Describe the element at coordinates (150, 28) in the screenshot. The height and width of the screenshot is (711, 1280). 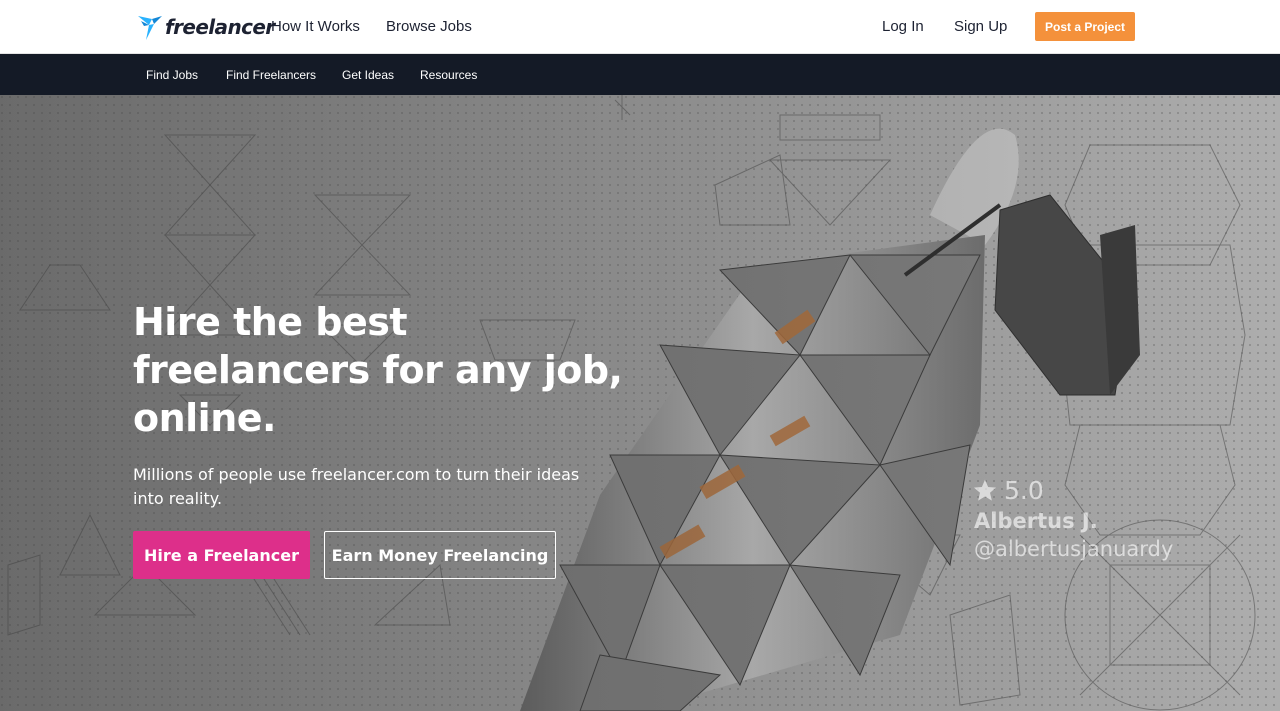
I see `freelancer-bird-icon` at that location.